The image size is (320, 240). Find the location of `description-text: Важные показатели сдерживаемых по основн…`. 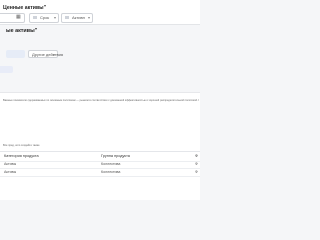

description-text: Важные показатели сдерживаемых по основн… is located at coordinates (101, 100).